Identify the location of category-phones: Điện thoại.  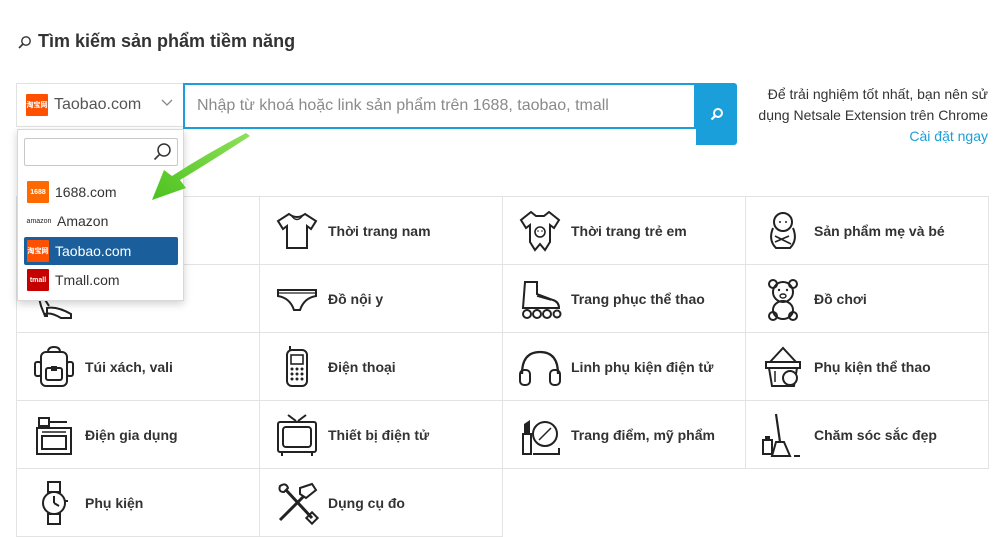
(381, 366).